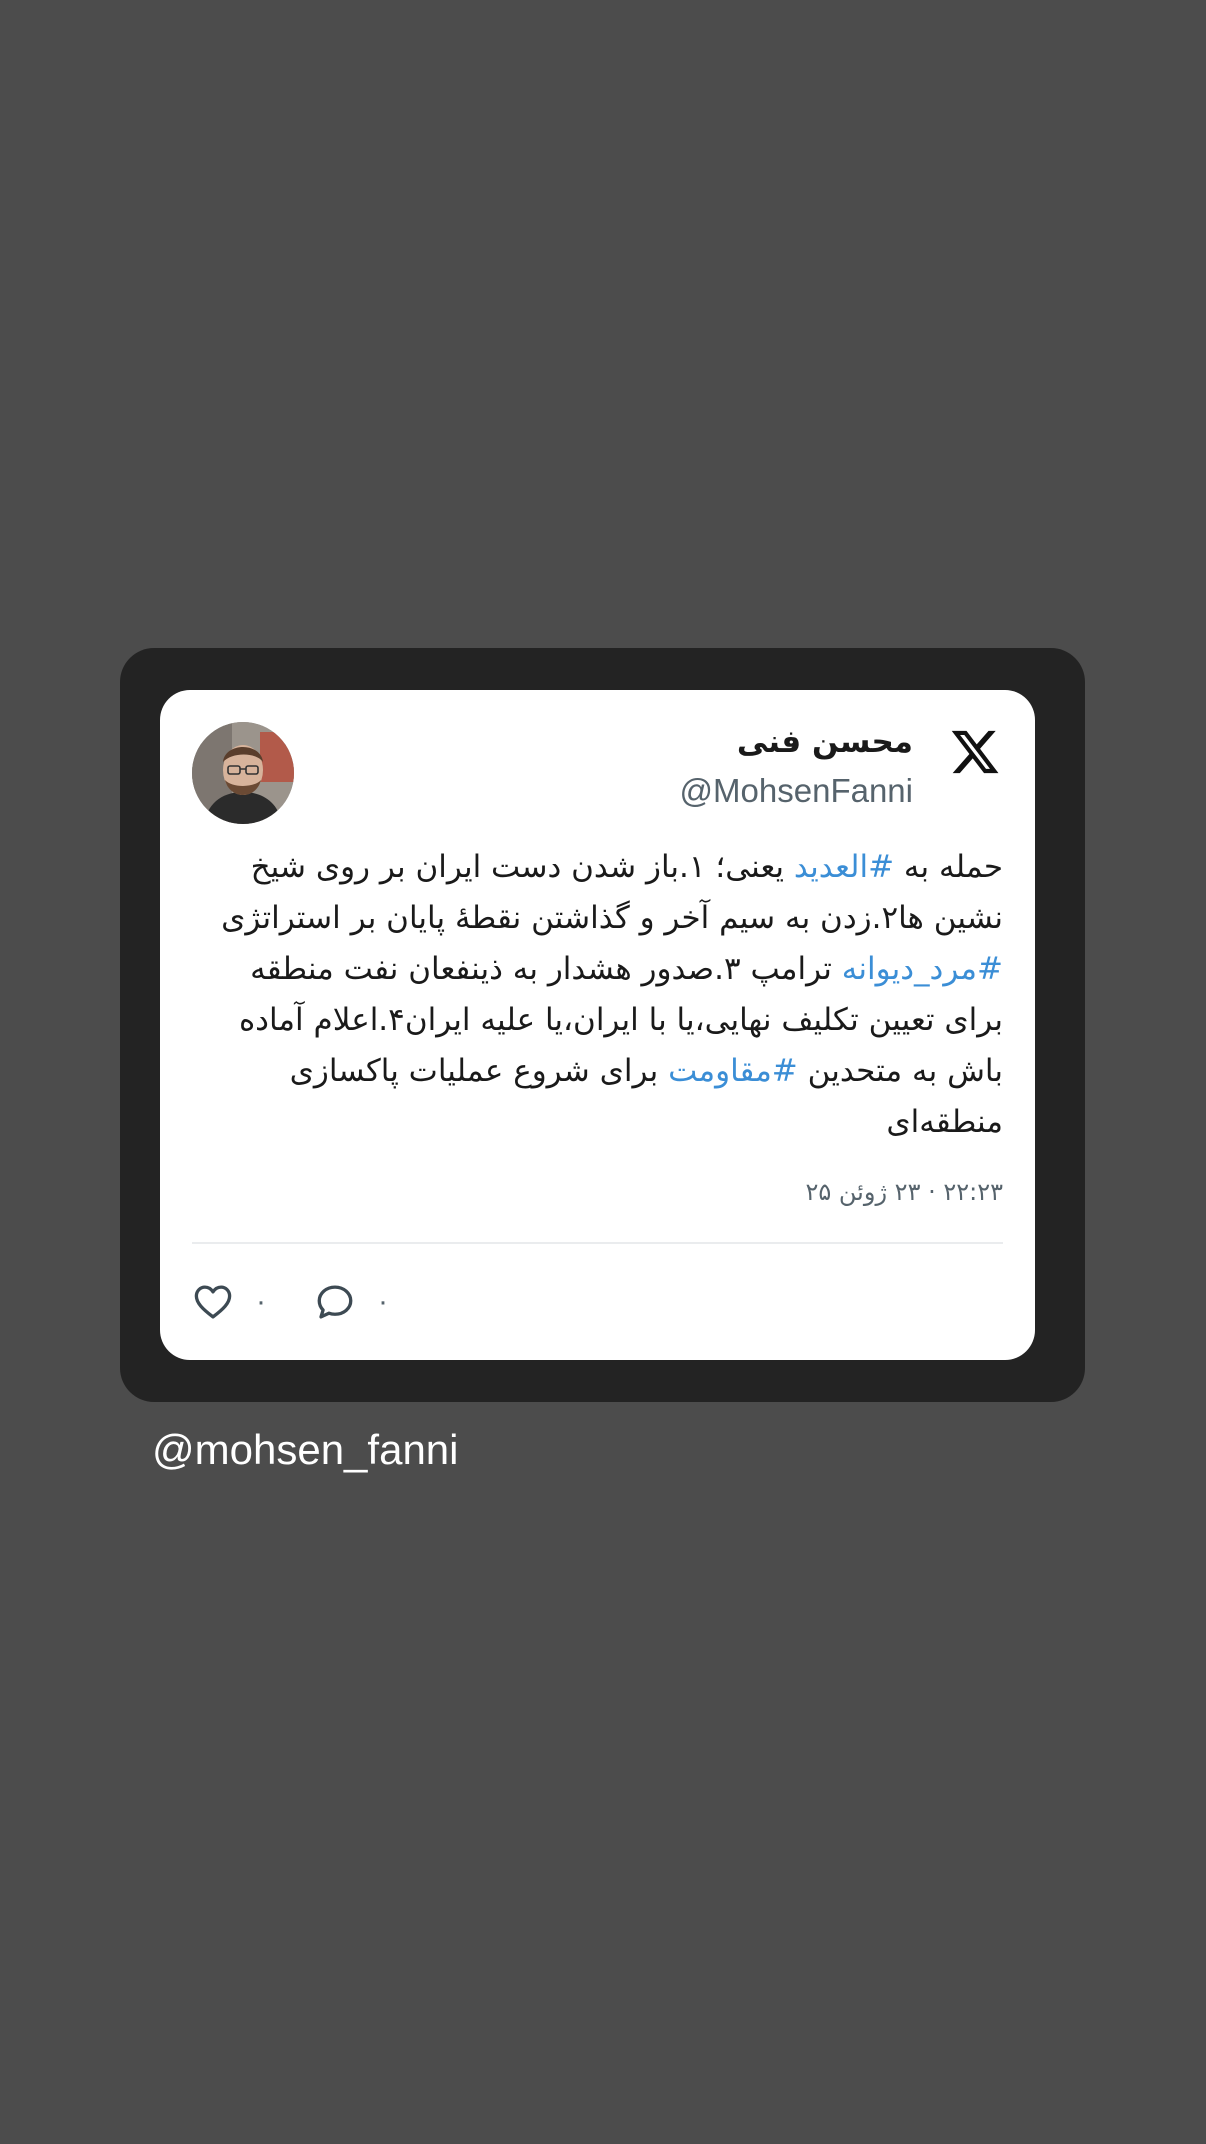 The image size is (1206, 2144). I want to click on heart-icon, so click(213, 1302).